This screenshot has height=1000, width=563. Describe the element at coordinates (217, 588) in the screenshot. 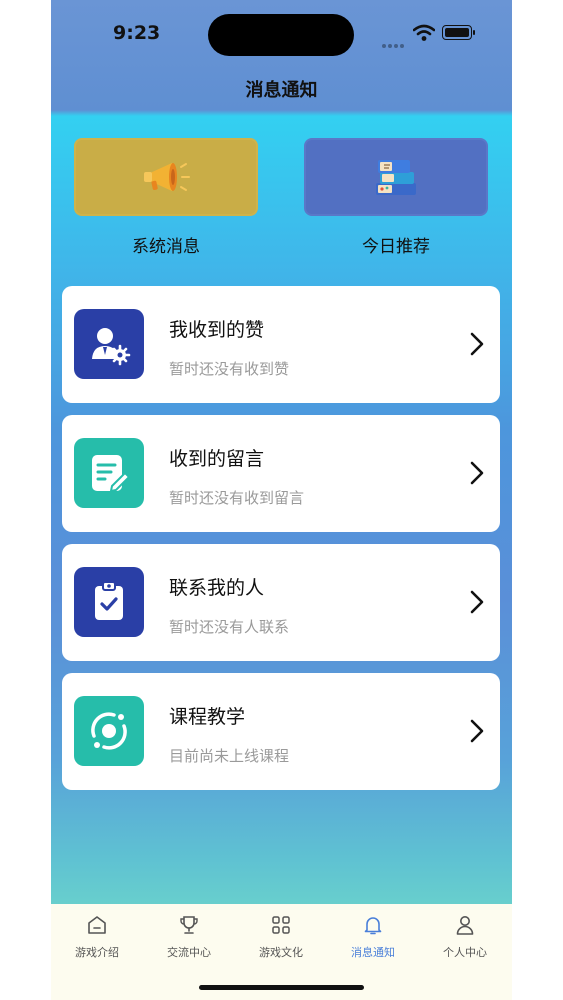

I see `card-title: 联系我的人` at that location.